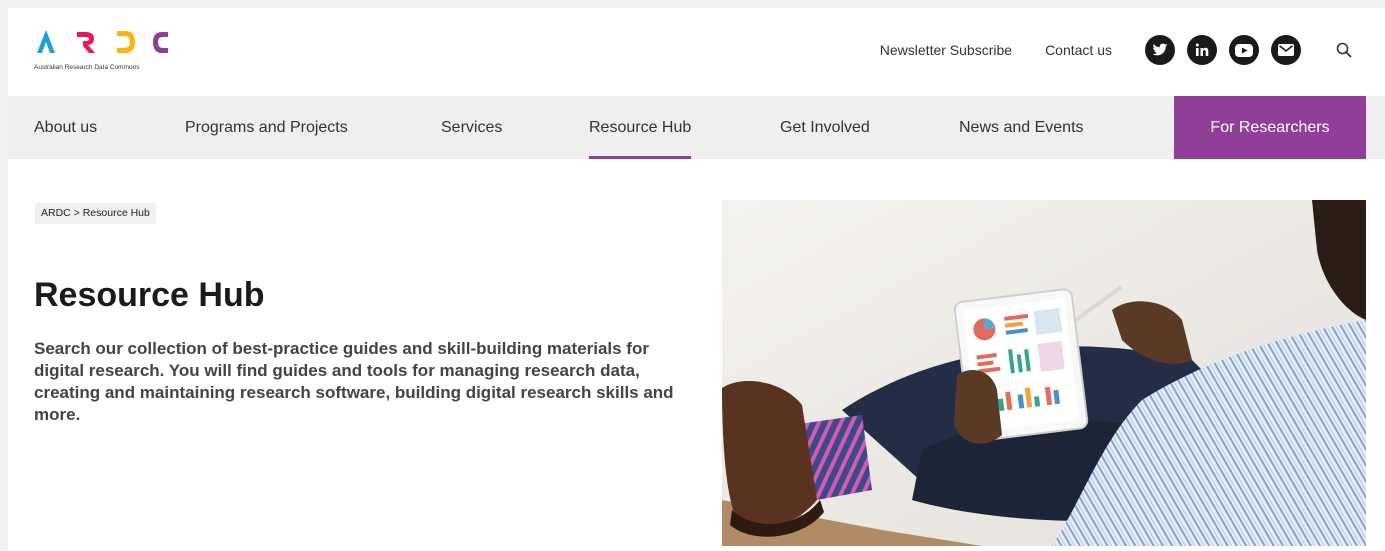  Describe the element at coordinates (825, 127) in the screenshot. I see `nav-item-get-involved: Get Involved` at that location.